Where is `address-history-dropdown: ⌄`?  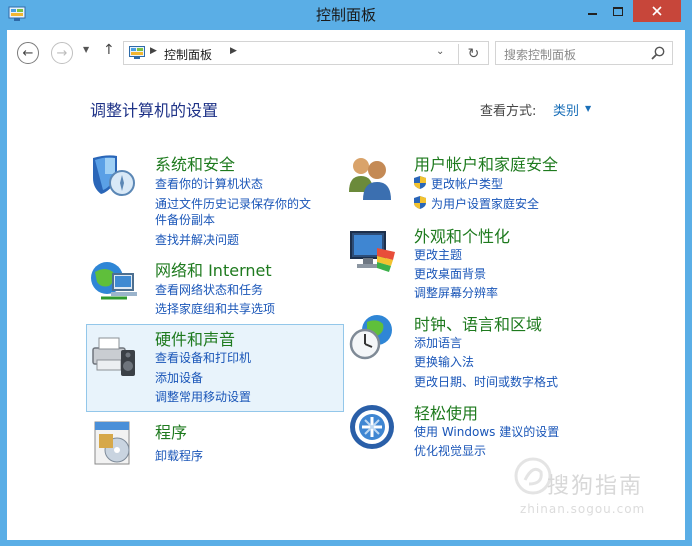 address-history-dropdown: ⌄ is located at coordinates (440, 51).